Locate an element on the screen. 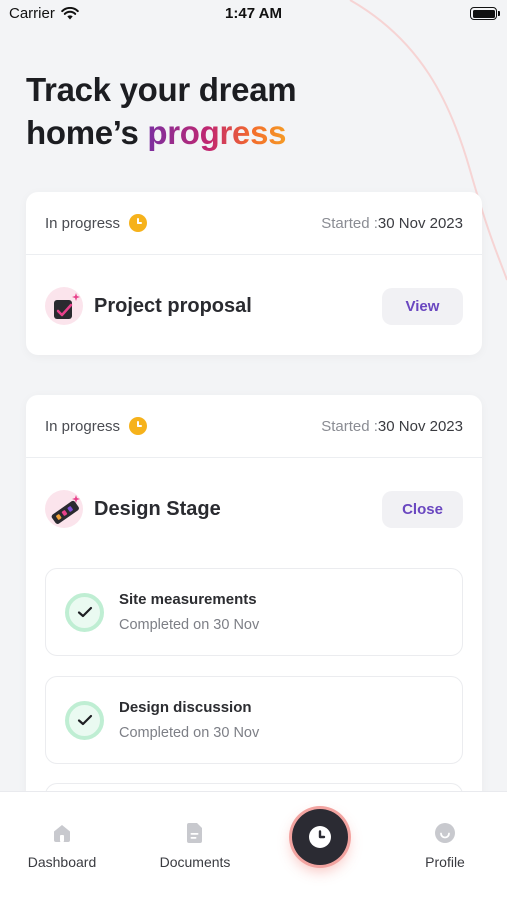 The height and width of the screenshot is (900, 507). nav-profile: Profile is located at coordinates (445, 842).